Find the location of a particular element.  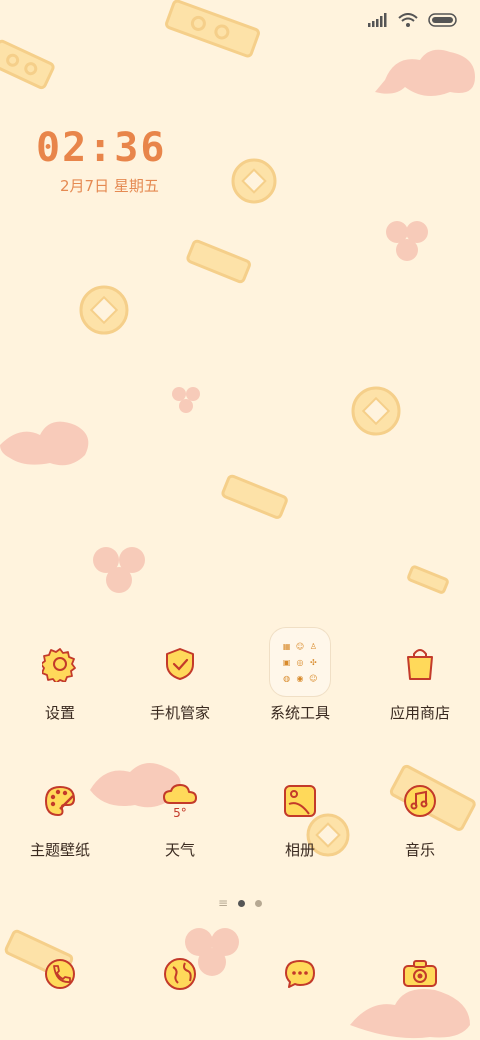

dock is located at coordinates (240, 974).